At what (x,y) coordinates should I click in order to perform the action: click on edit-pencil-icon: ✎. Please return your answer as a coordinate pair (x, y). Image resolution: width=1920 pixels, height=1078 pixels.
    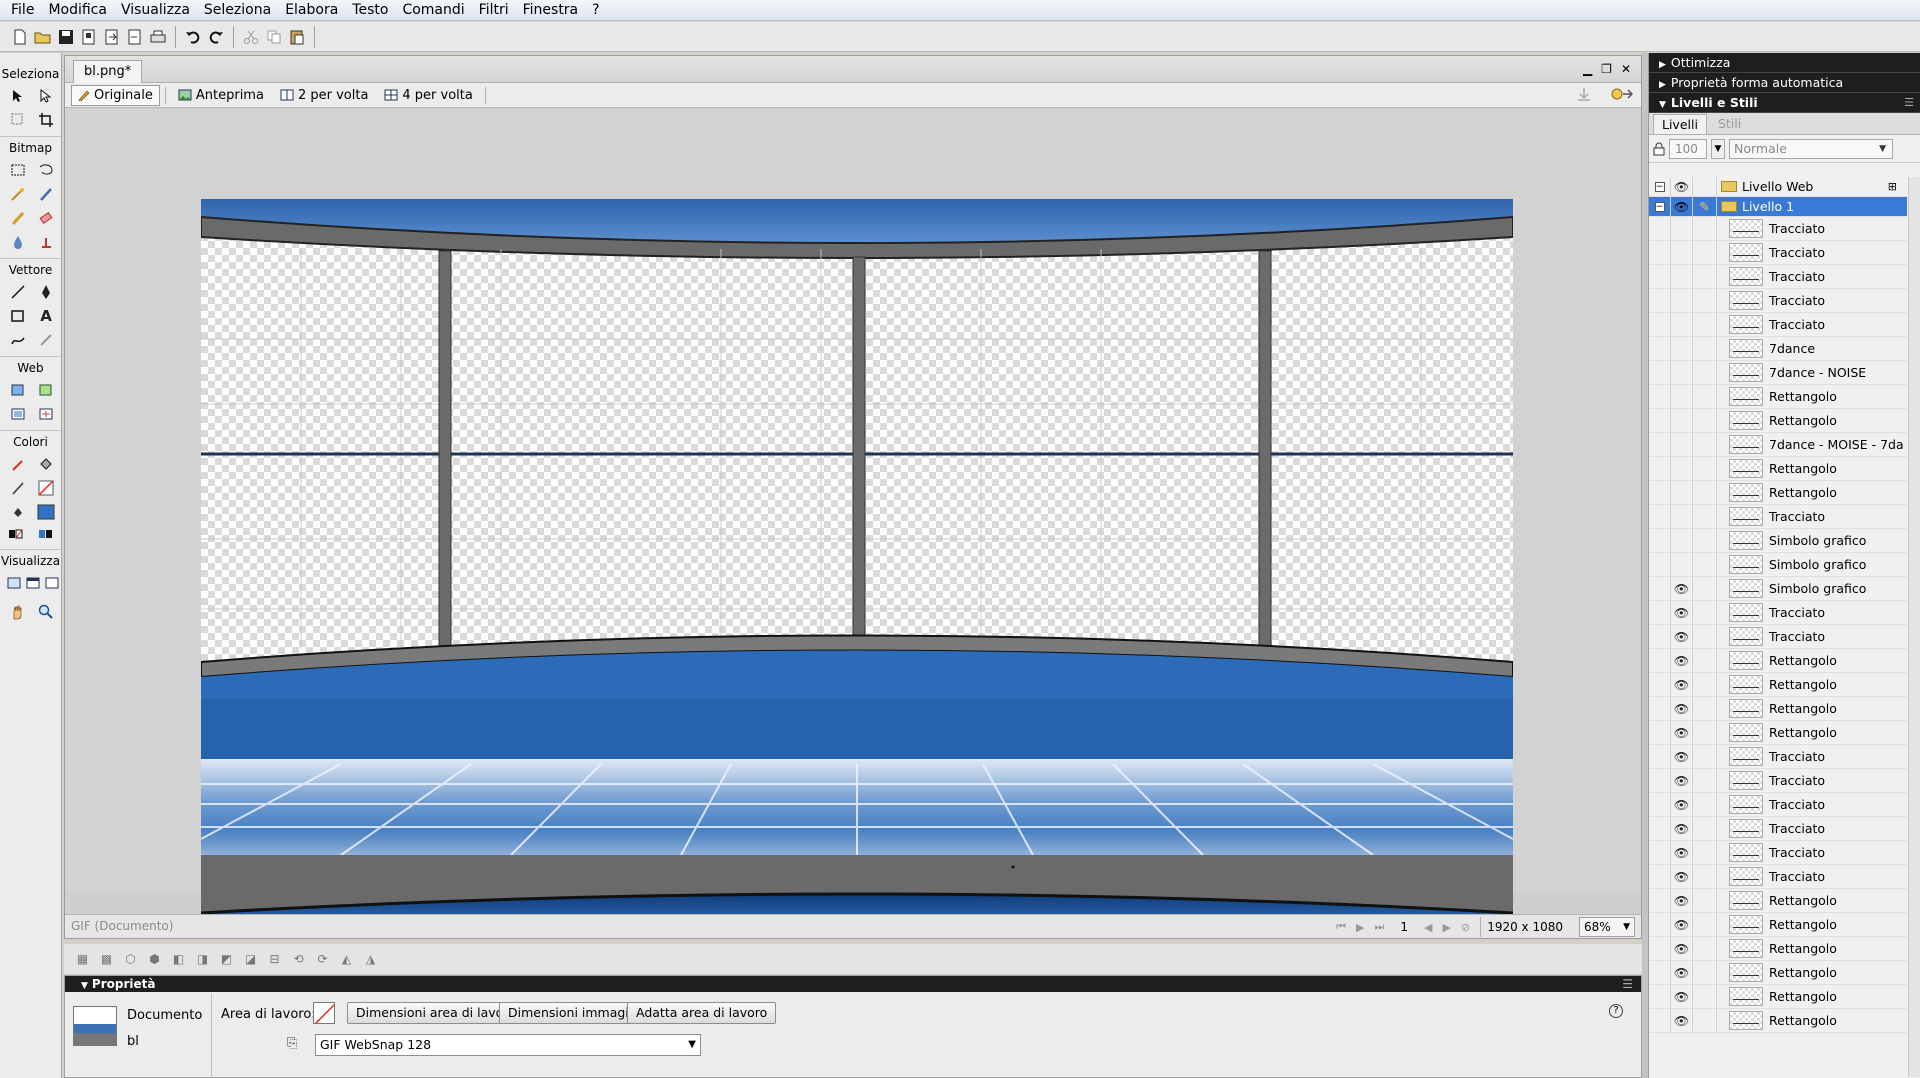
    Looking at the image, I should click on (1704, 206).